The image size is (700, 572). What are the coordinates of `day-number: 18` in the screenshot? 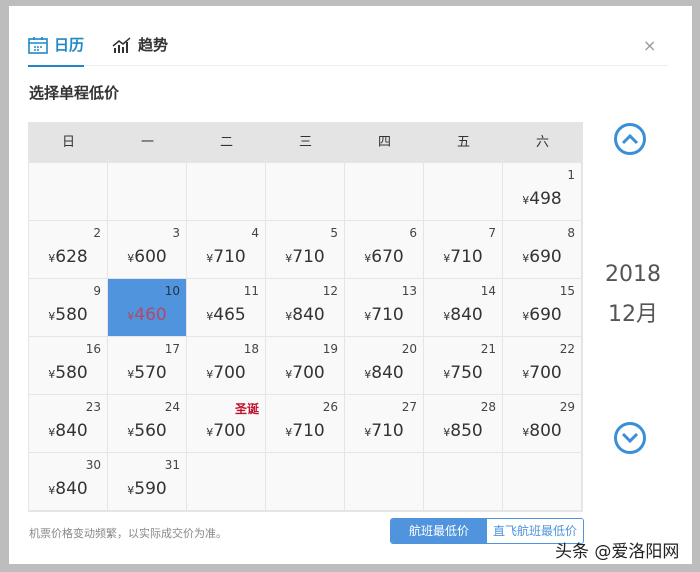 It's located at (251, 349).